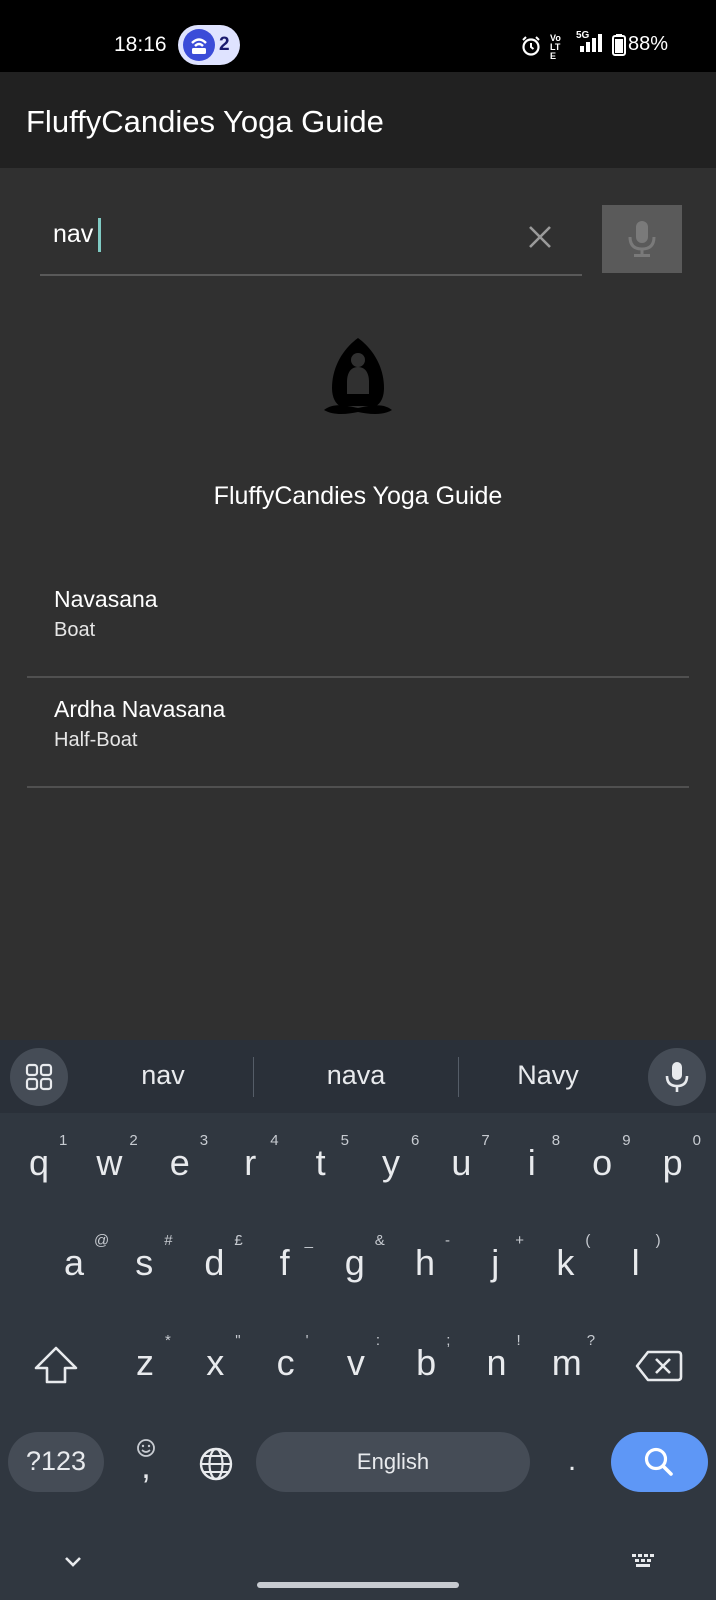 This screenshot has height=1600, width=716. I want to click on key-hint: 9, so click(626, 1140).